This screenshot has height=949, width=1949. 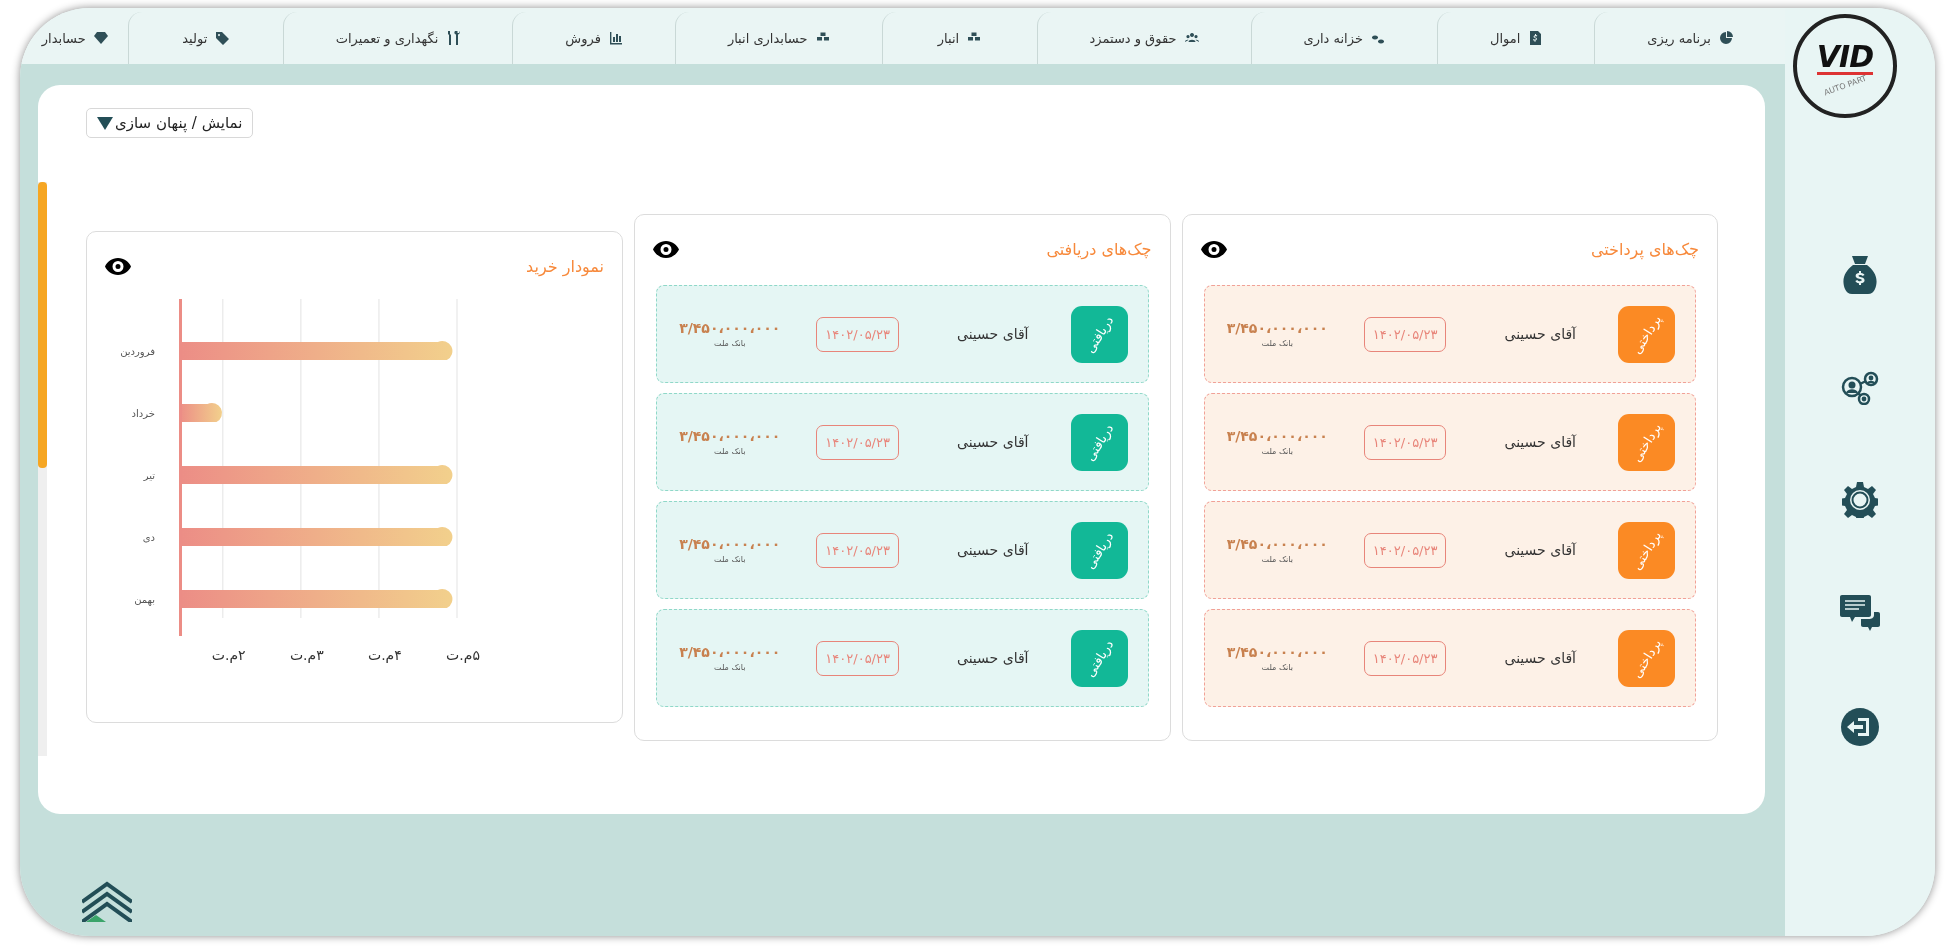 I want to click on tick-label: ۴م.ت, so click(x=385, y=655).